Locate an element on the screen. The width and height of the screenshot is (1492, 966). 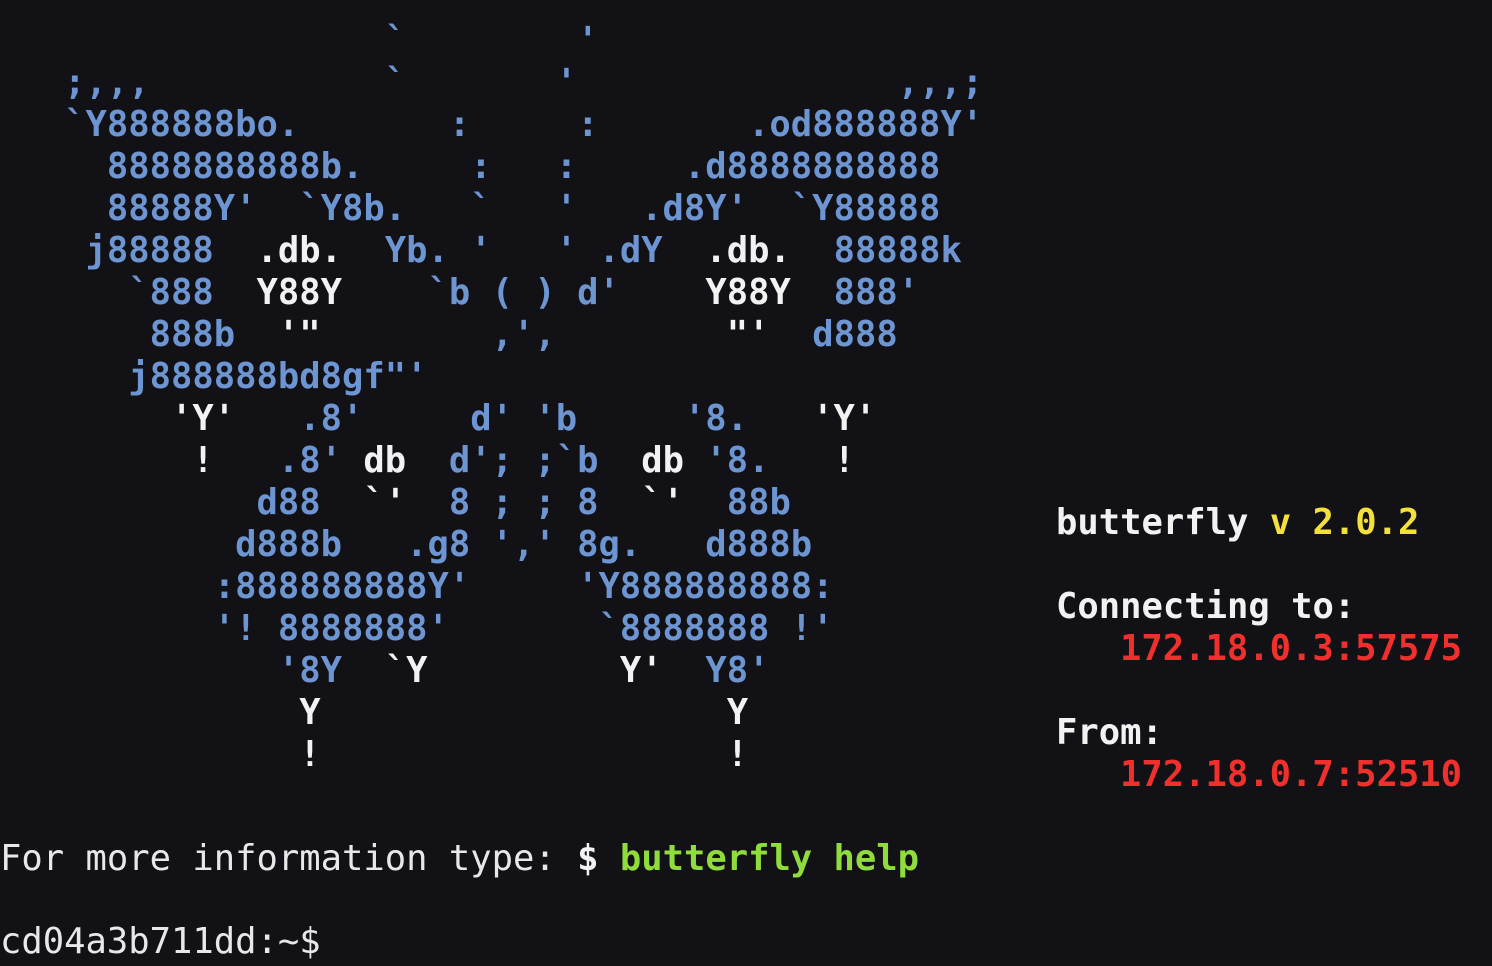
app-name: butterfly is located at coordinates (1152, 522).